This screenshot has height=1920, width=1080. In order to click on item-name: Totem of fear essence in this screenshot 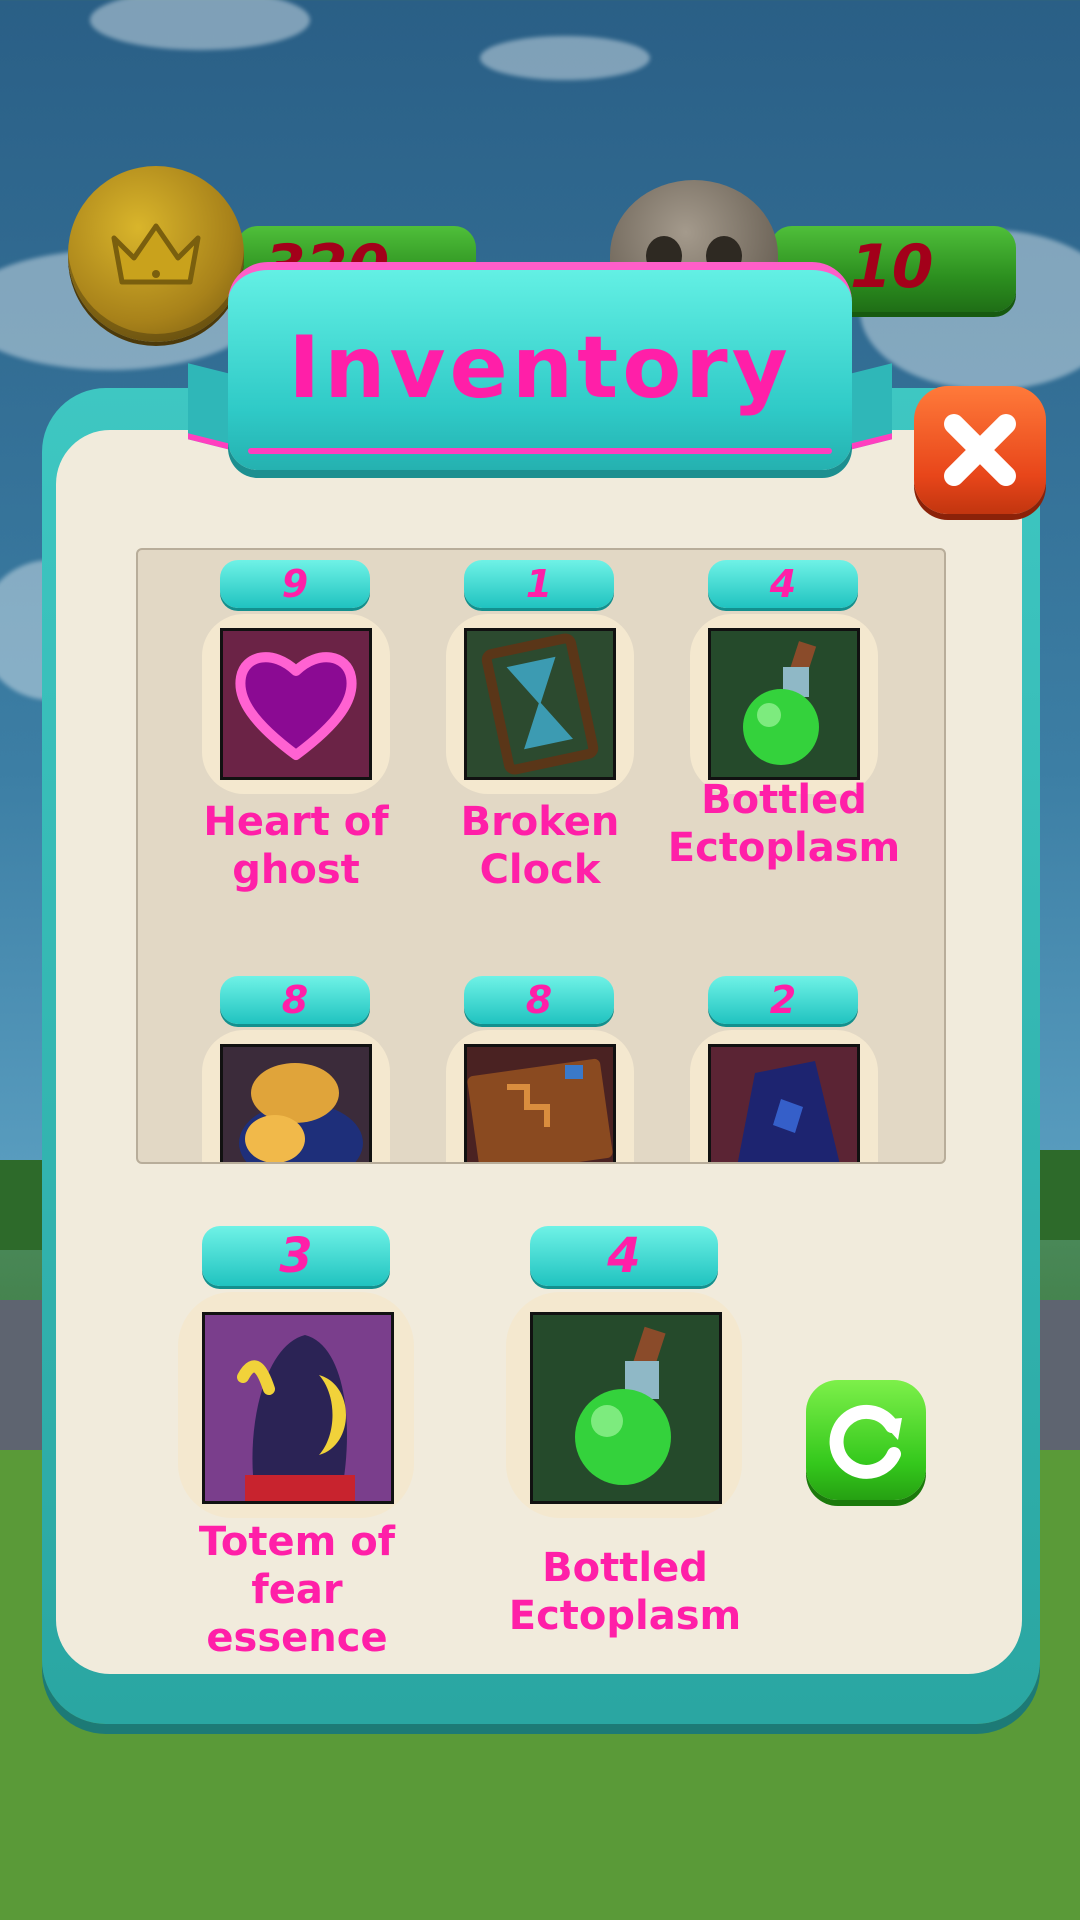, I will do `click(297, 1590)`.